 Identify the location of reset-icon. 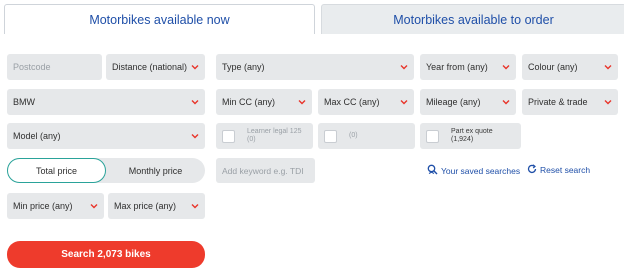
(533, 170).